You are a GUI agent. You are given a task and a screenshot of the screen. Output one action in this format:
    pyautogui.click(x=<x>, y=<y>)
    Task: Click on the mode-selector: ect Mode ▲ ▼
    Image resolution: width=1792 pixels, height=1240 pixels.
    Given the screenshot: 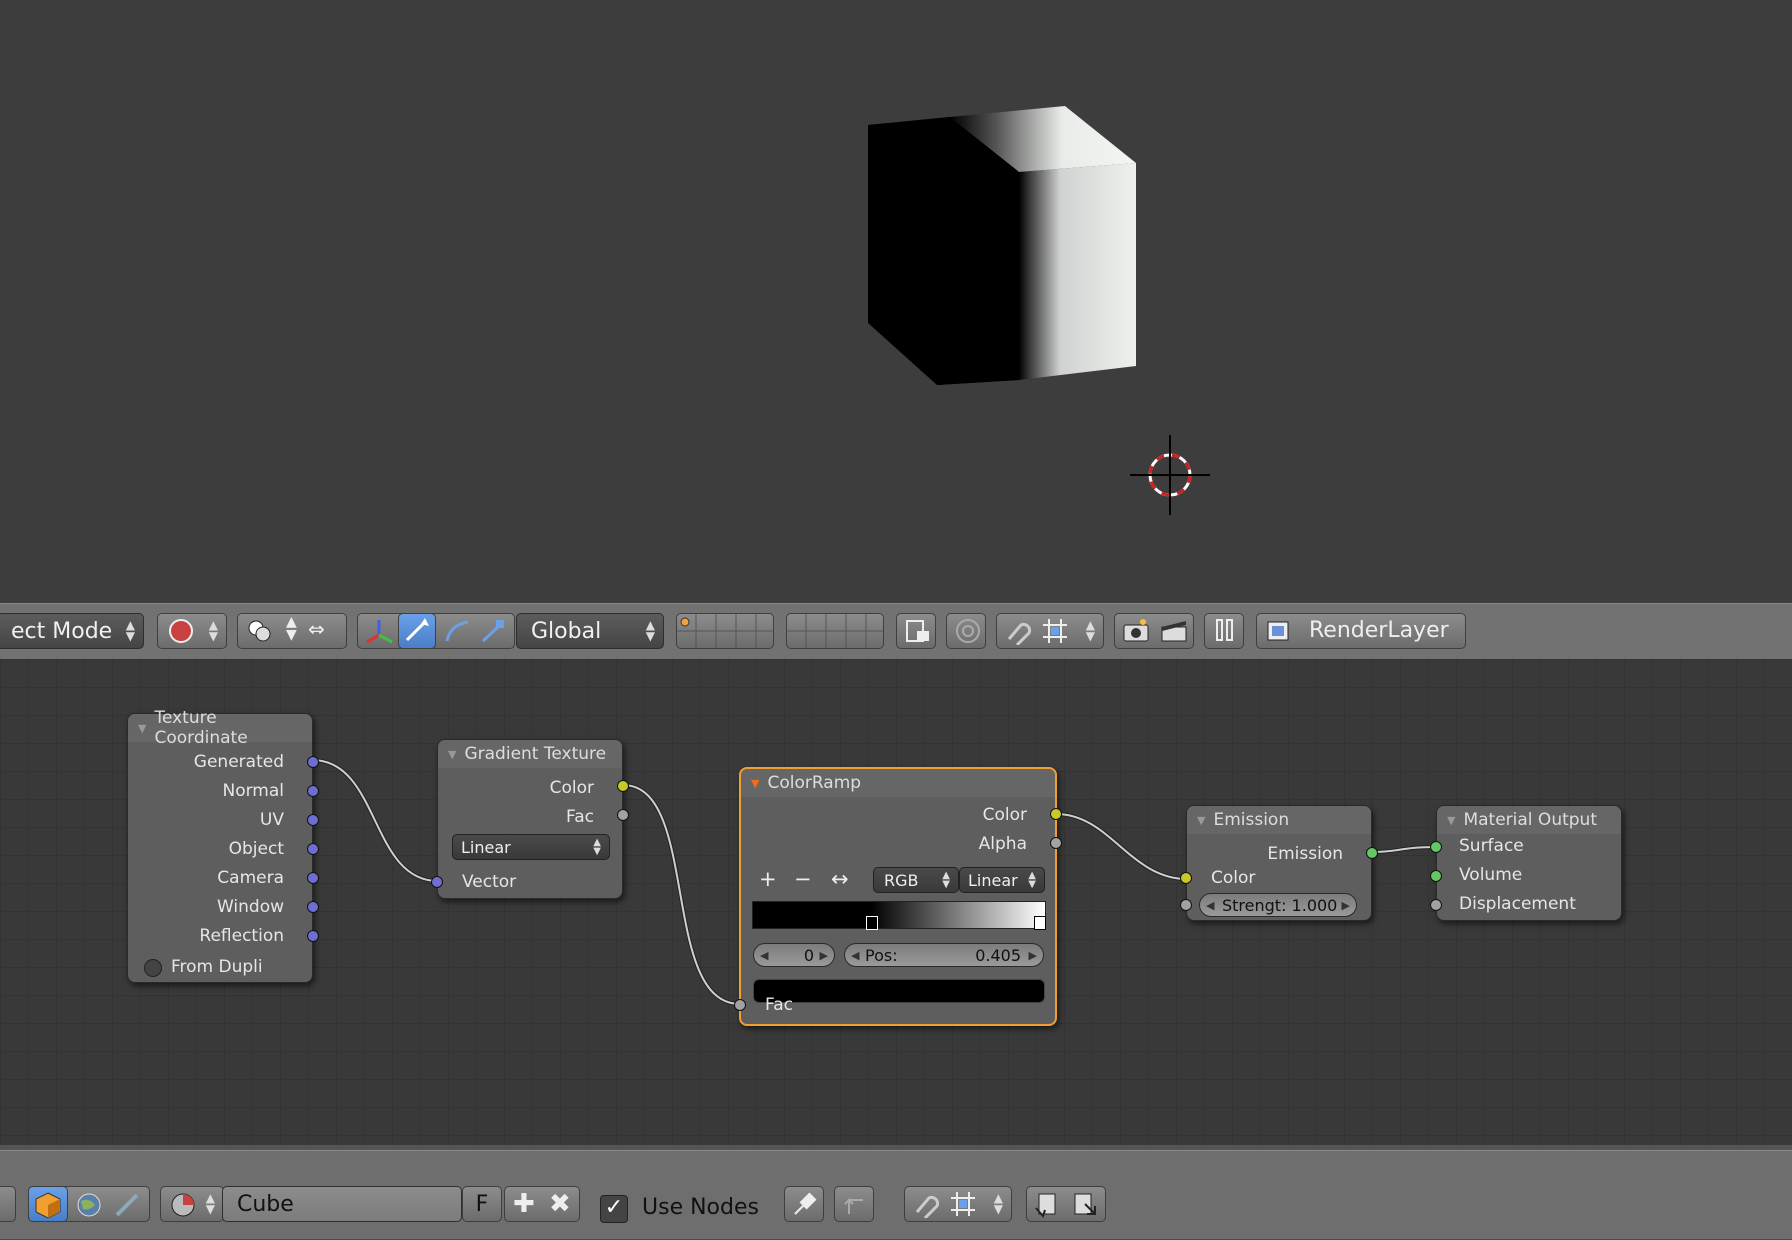 What is the action you would take?
    pyautogui.click(x=72, y=631)
    